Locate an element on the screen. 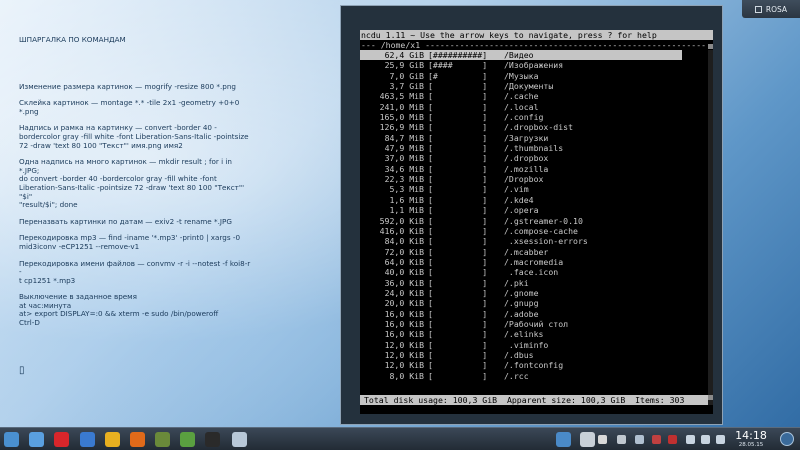 Image resolution: width=800 pixels, height=450 pixels. network-icon is located at coordinates (639, 439).